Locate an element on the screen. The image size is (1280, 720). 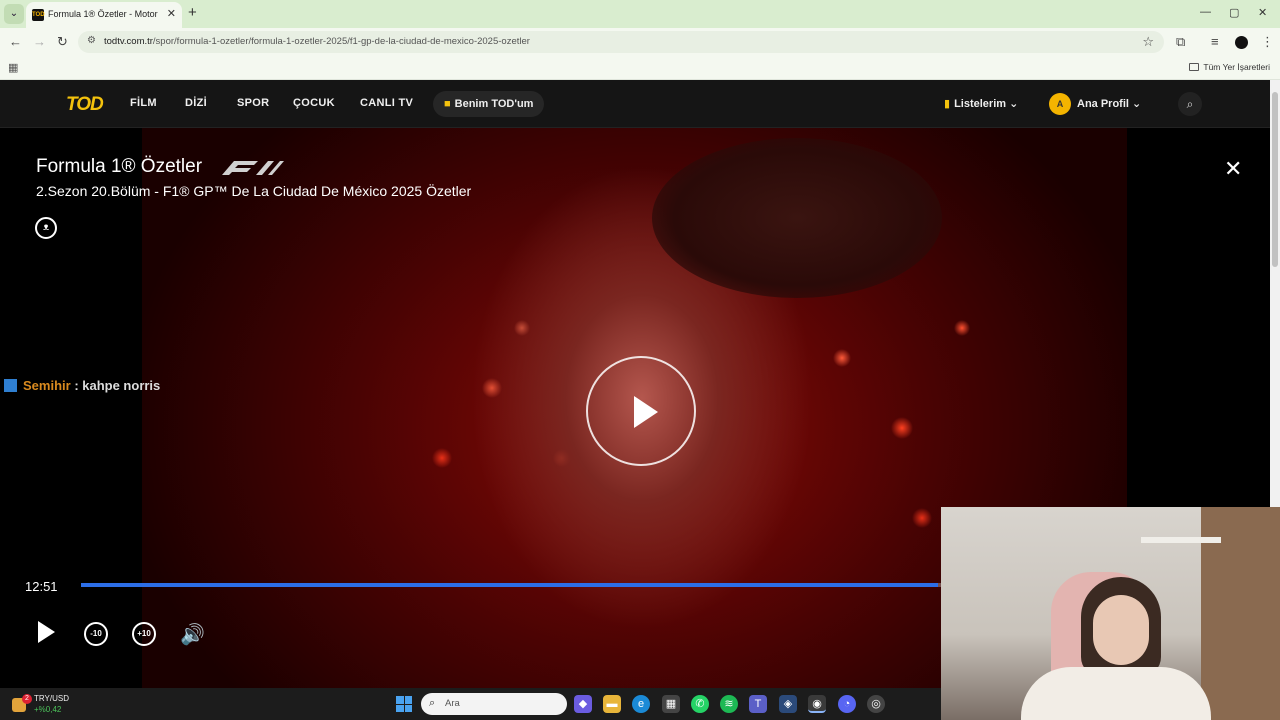
ticker-name: TRY/USD is located at coordinates (51, 698).